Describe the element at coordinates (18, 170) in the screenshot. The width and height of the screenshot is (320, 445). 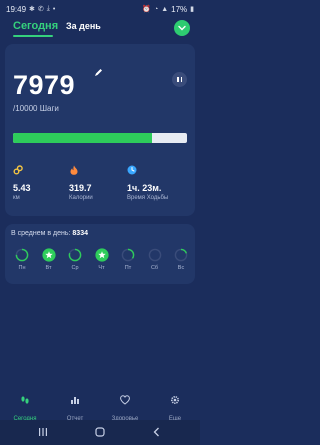
I see `location-icon` at that location.